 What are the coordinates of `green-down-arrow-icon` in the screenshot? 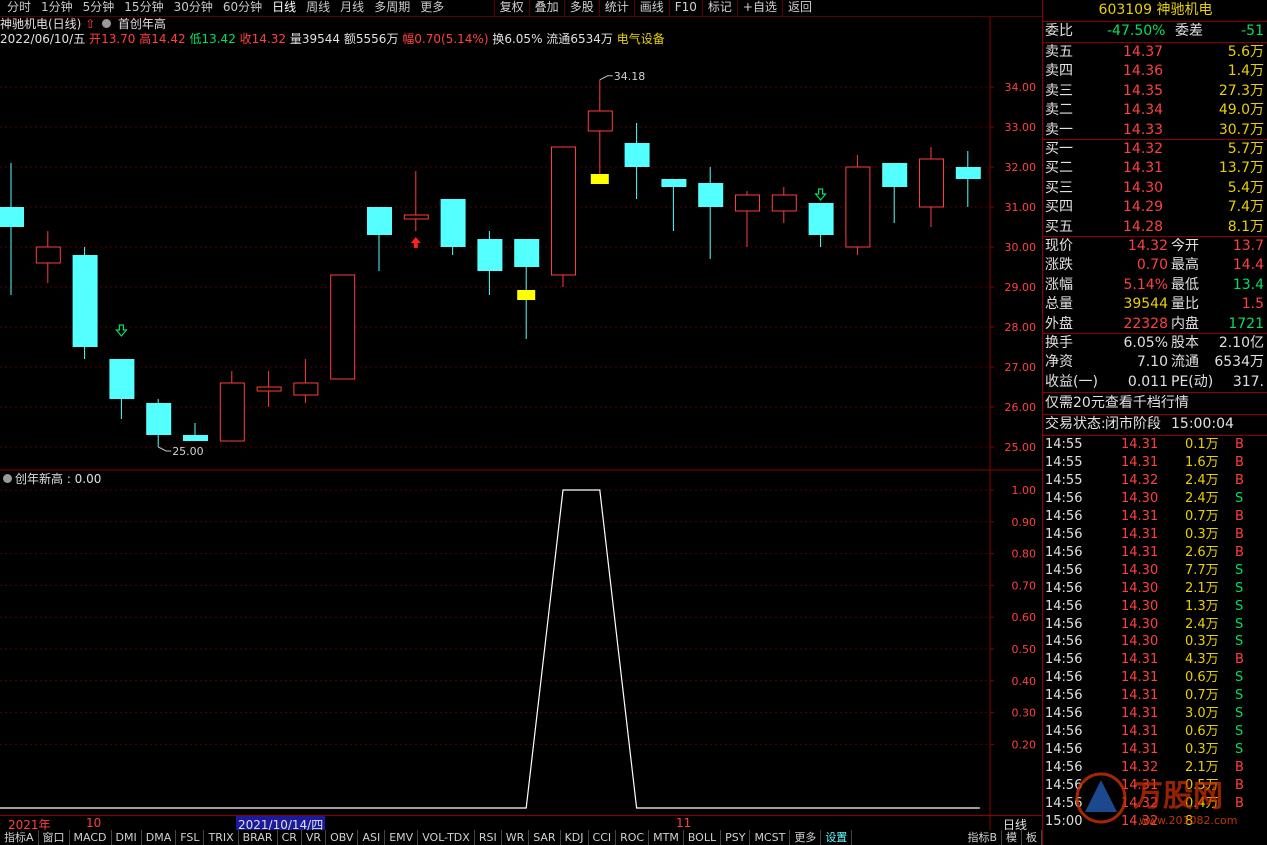 It's located at (820, 194).